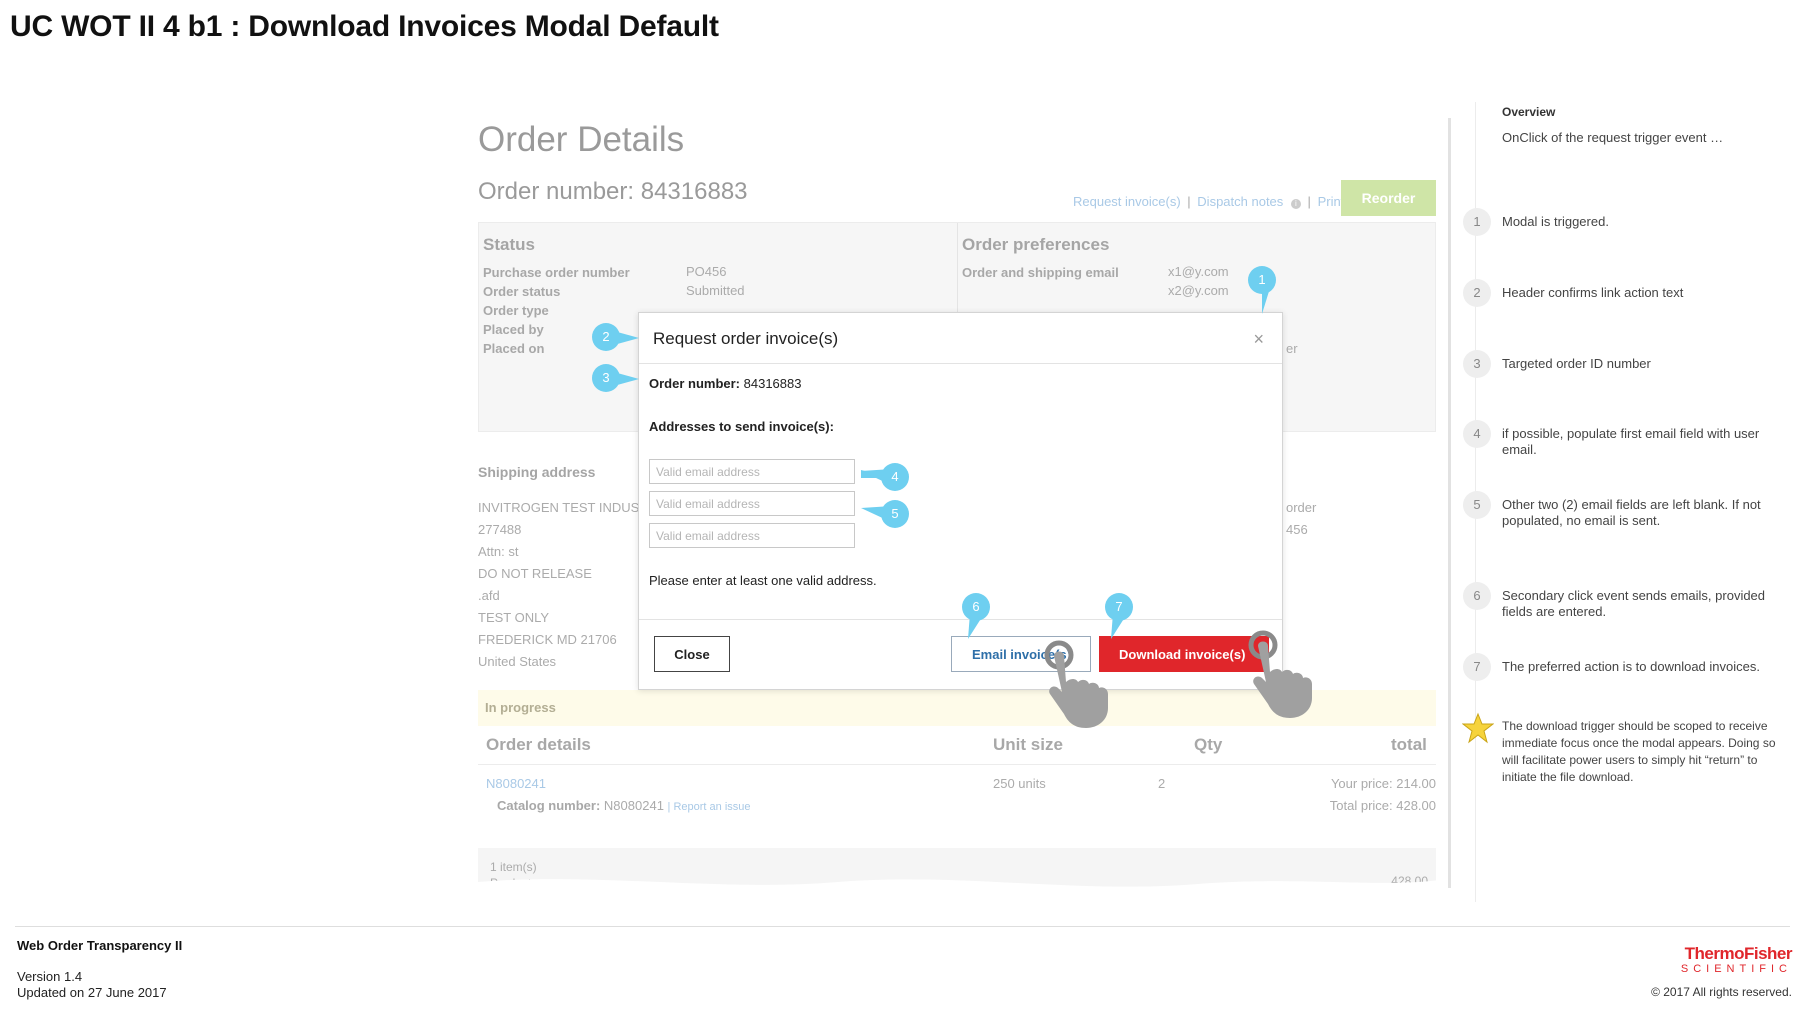  I want to click on note-text: Header confirms link action text, so click(1593, 292).